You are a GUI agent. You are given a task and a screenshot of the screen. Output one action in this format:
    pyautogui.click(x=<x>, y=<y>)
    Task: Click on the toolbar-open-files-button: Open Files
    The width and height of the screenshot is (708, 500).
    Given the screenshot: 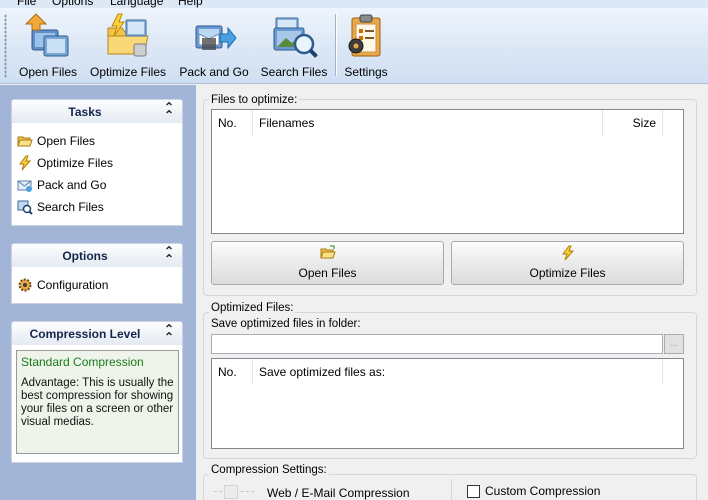 What is the action you would take?
    pyautogui.click(x=48, y=48)
    